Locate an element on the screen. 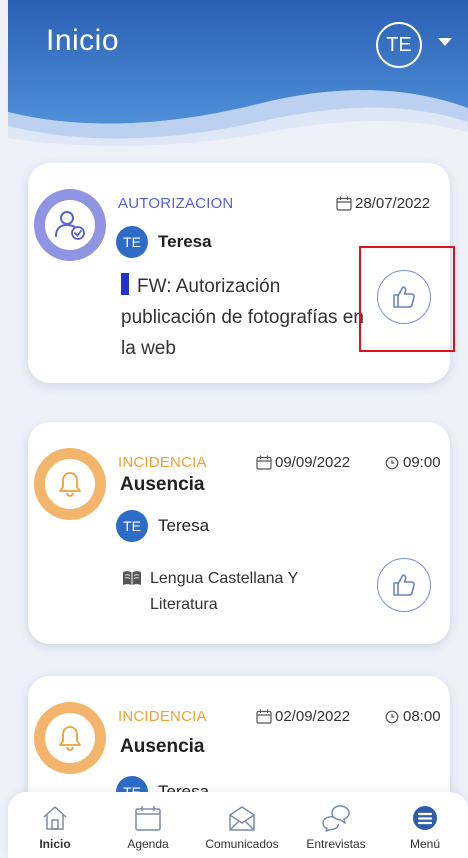 This screenshot has width=468, height=858. nav-item-entrevistas: Entrevistas is located at coordinates (336, 827).